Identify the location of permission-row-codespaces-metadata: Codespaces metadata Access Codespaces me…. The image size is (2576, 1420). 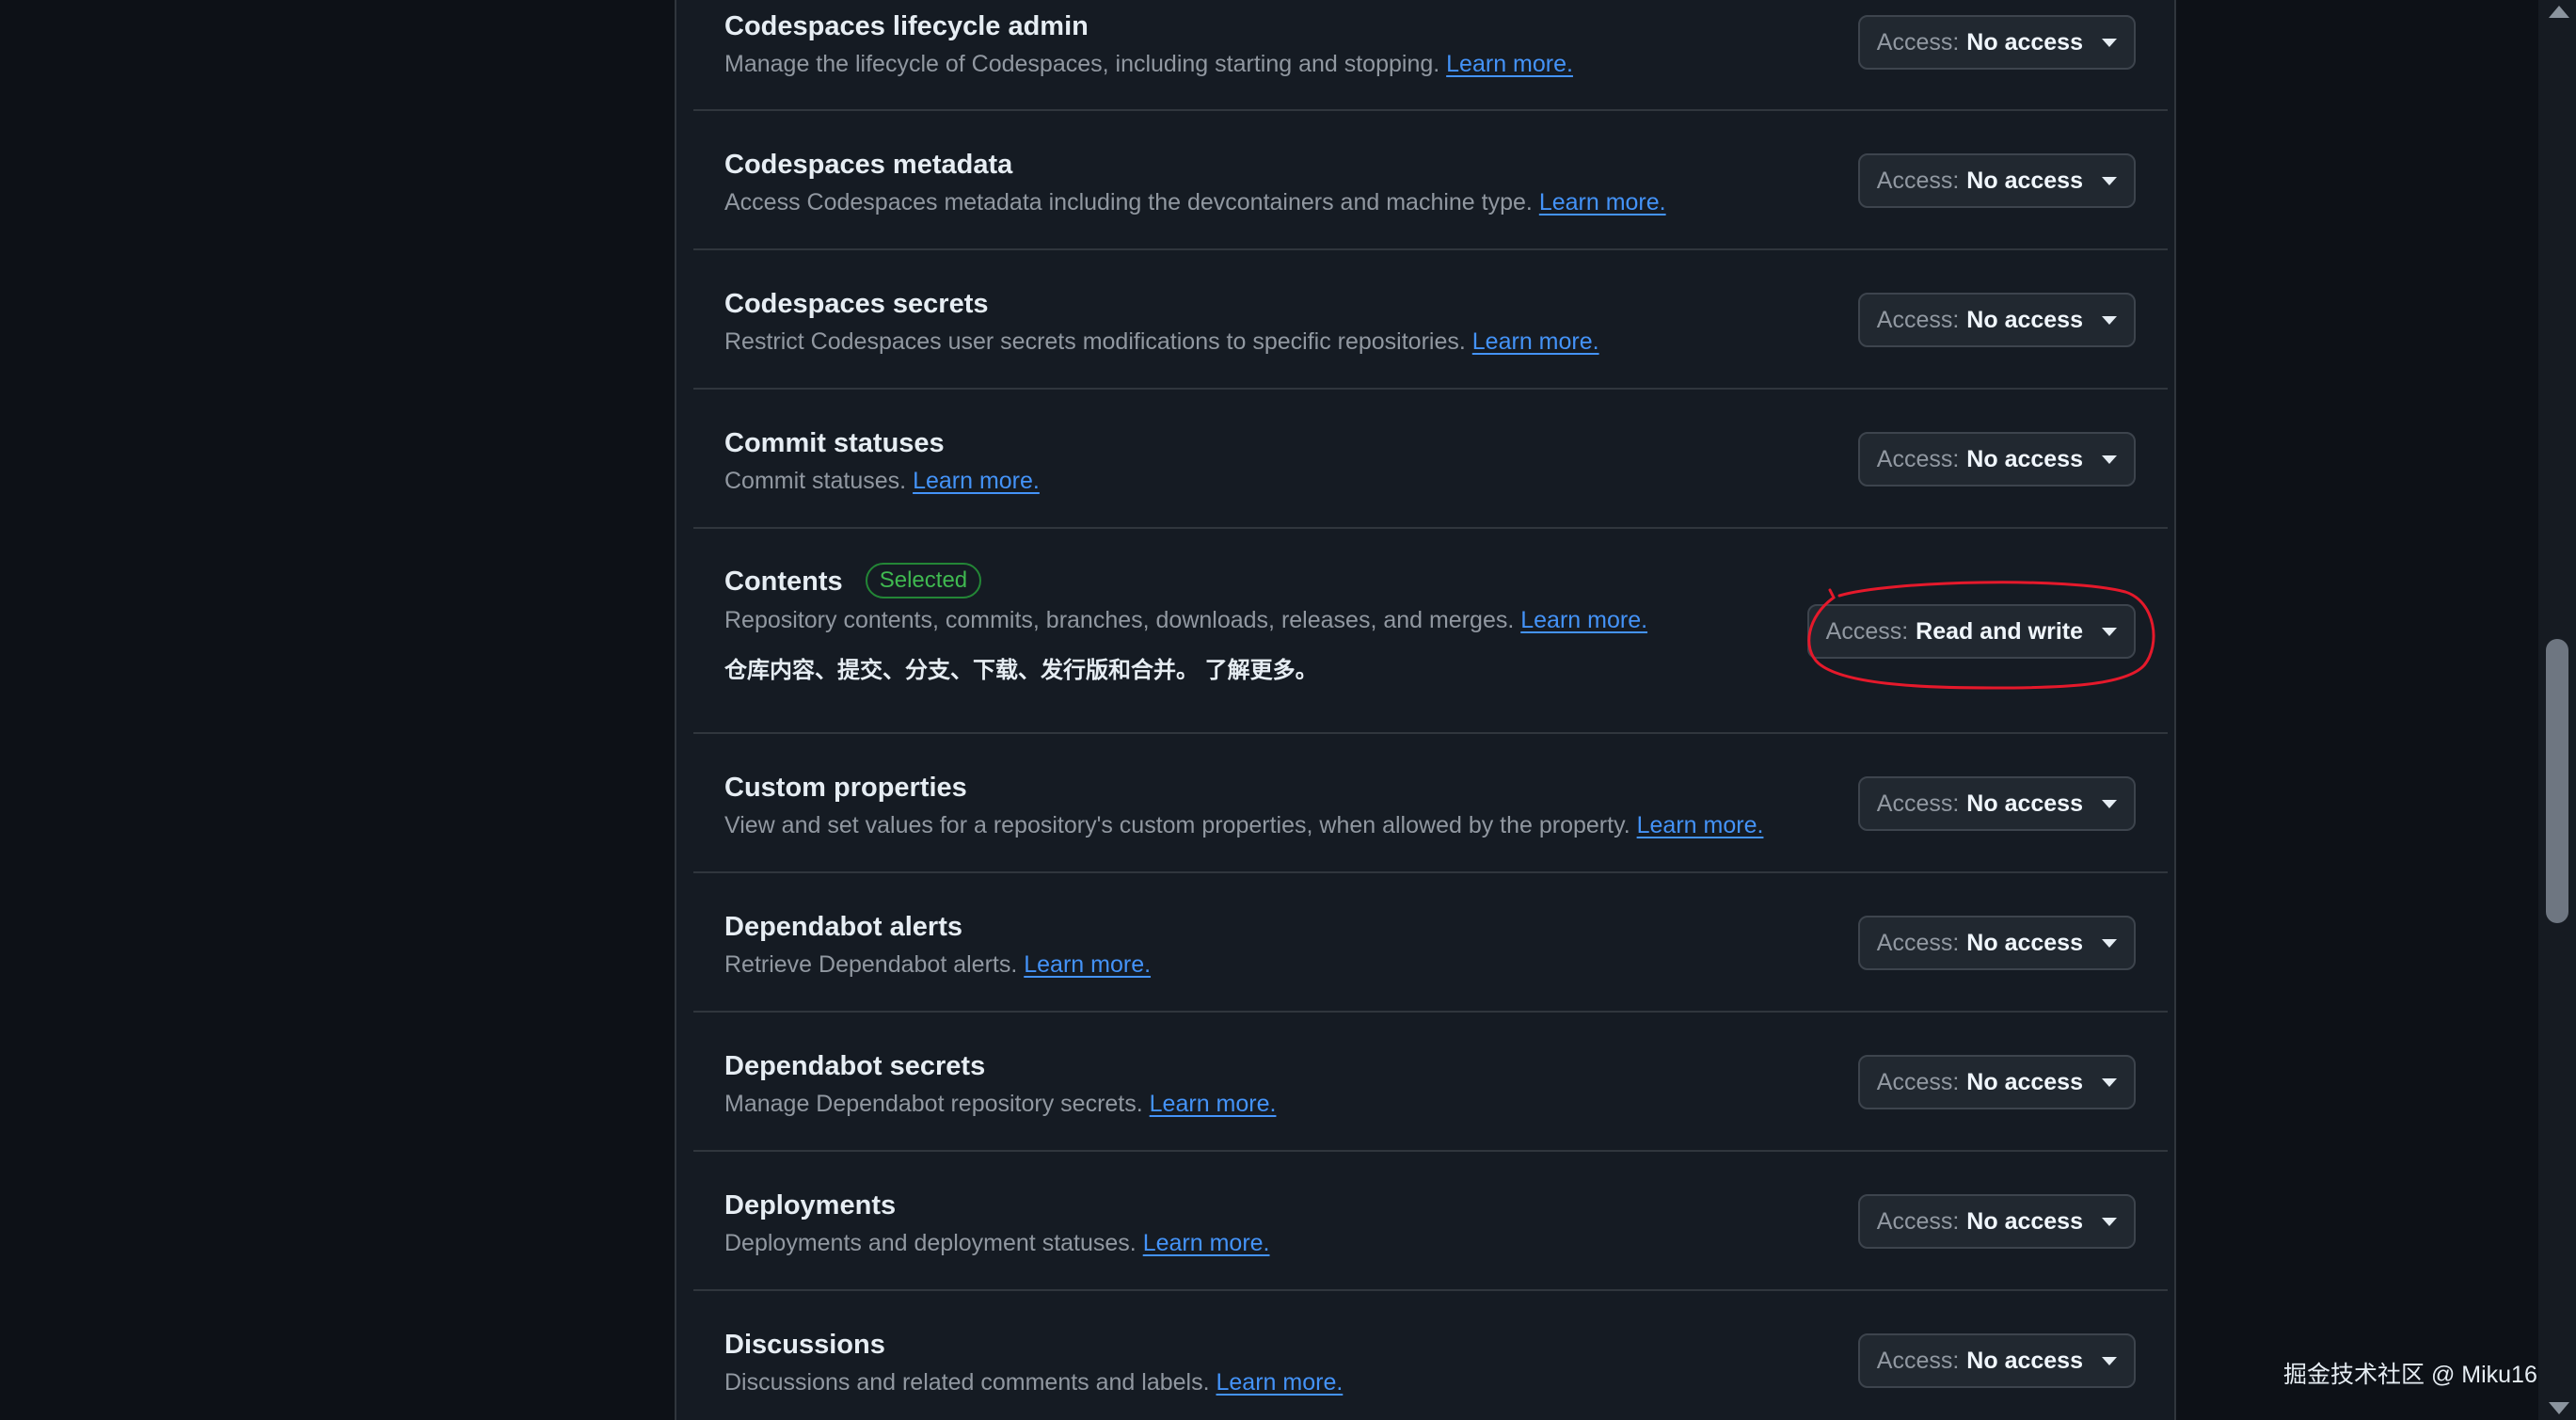
(1430, 181).